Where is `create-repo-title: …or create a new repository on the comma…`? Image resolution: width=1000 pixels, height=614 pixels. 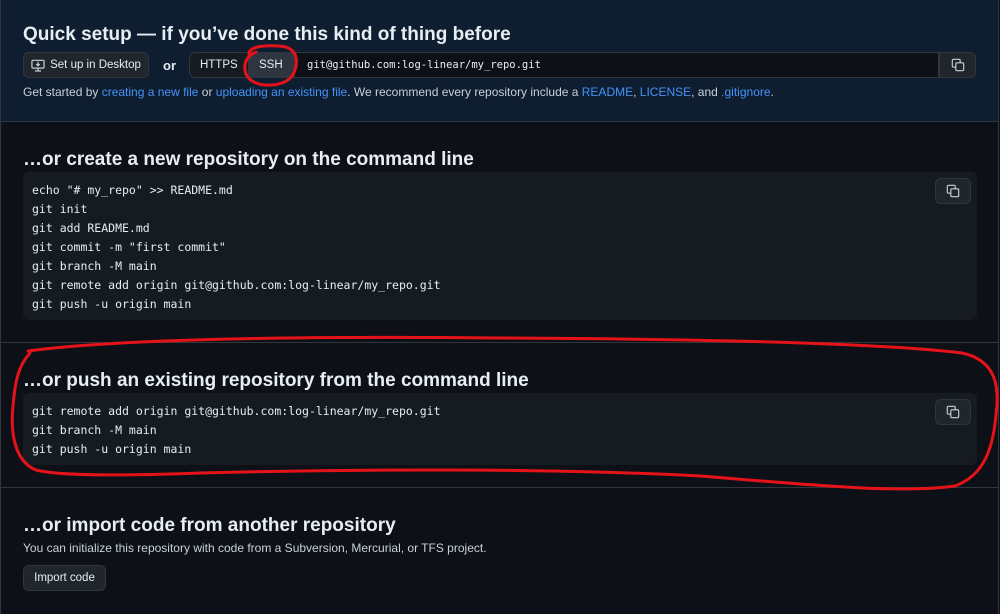 create-repo-title: …or create a new repository on the comma… is located at coordinates (248, 159).